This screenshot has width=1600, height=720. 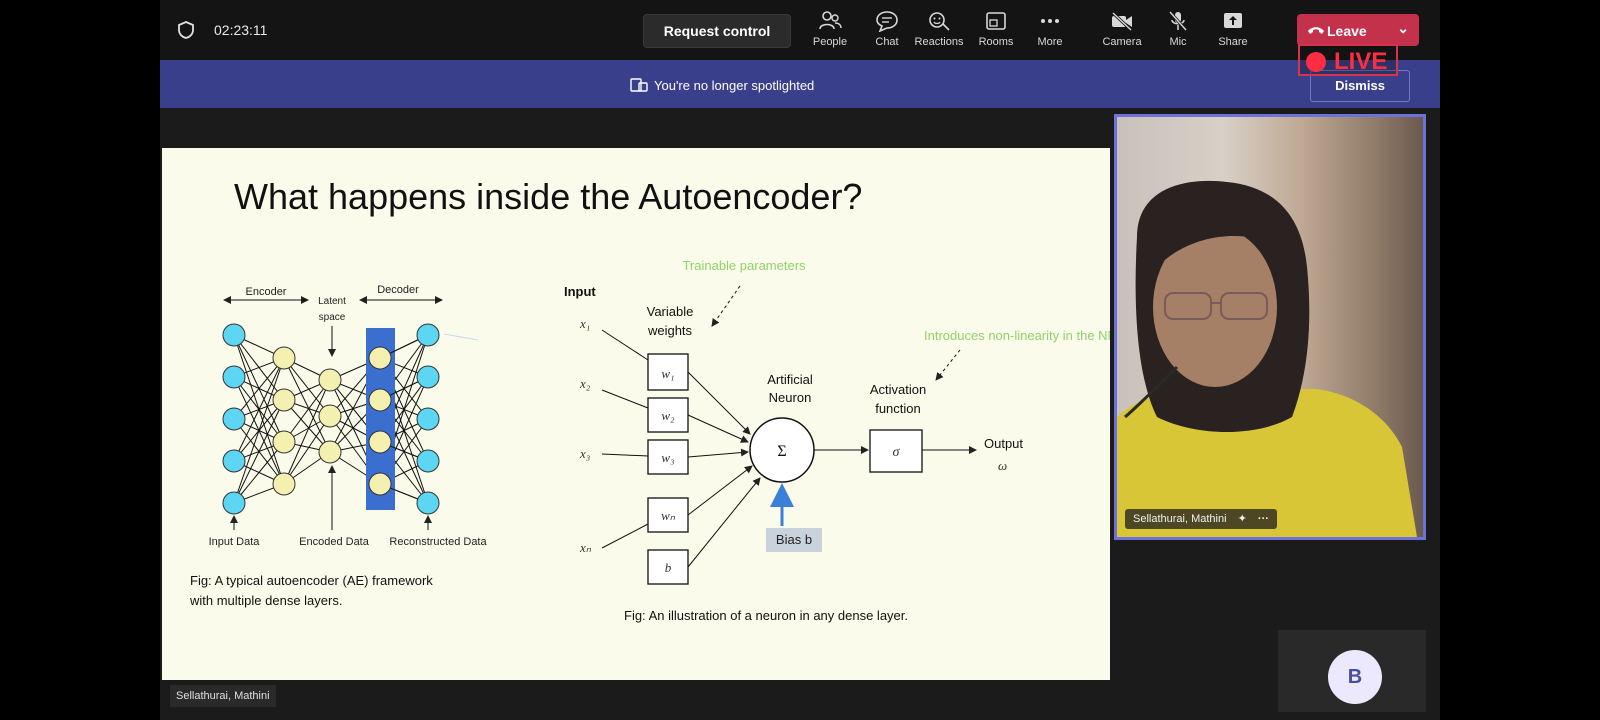 What do you see at coordinates (717, 31) in the screenshot?
I see `request-control-button: Request control` at bounding box center [717, 31].